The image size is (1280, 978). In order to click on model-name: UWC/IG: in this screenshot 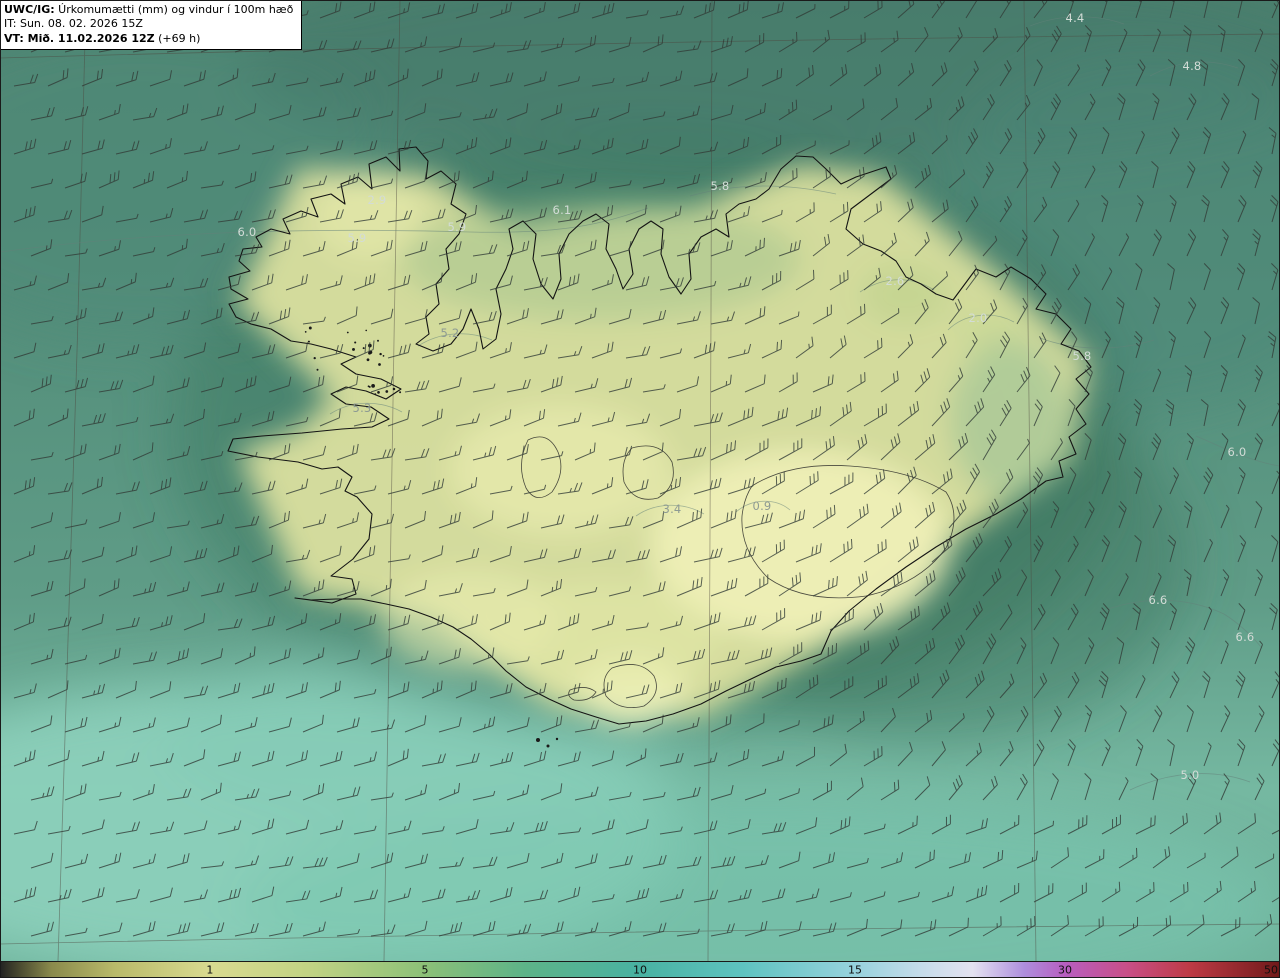, I will do `click(29, 9)`.